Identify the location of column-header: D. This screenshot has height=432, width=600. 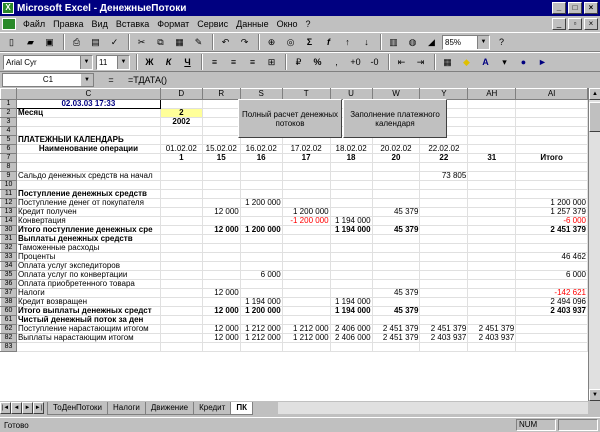
(181, 94).